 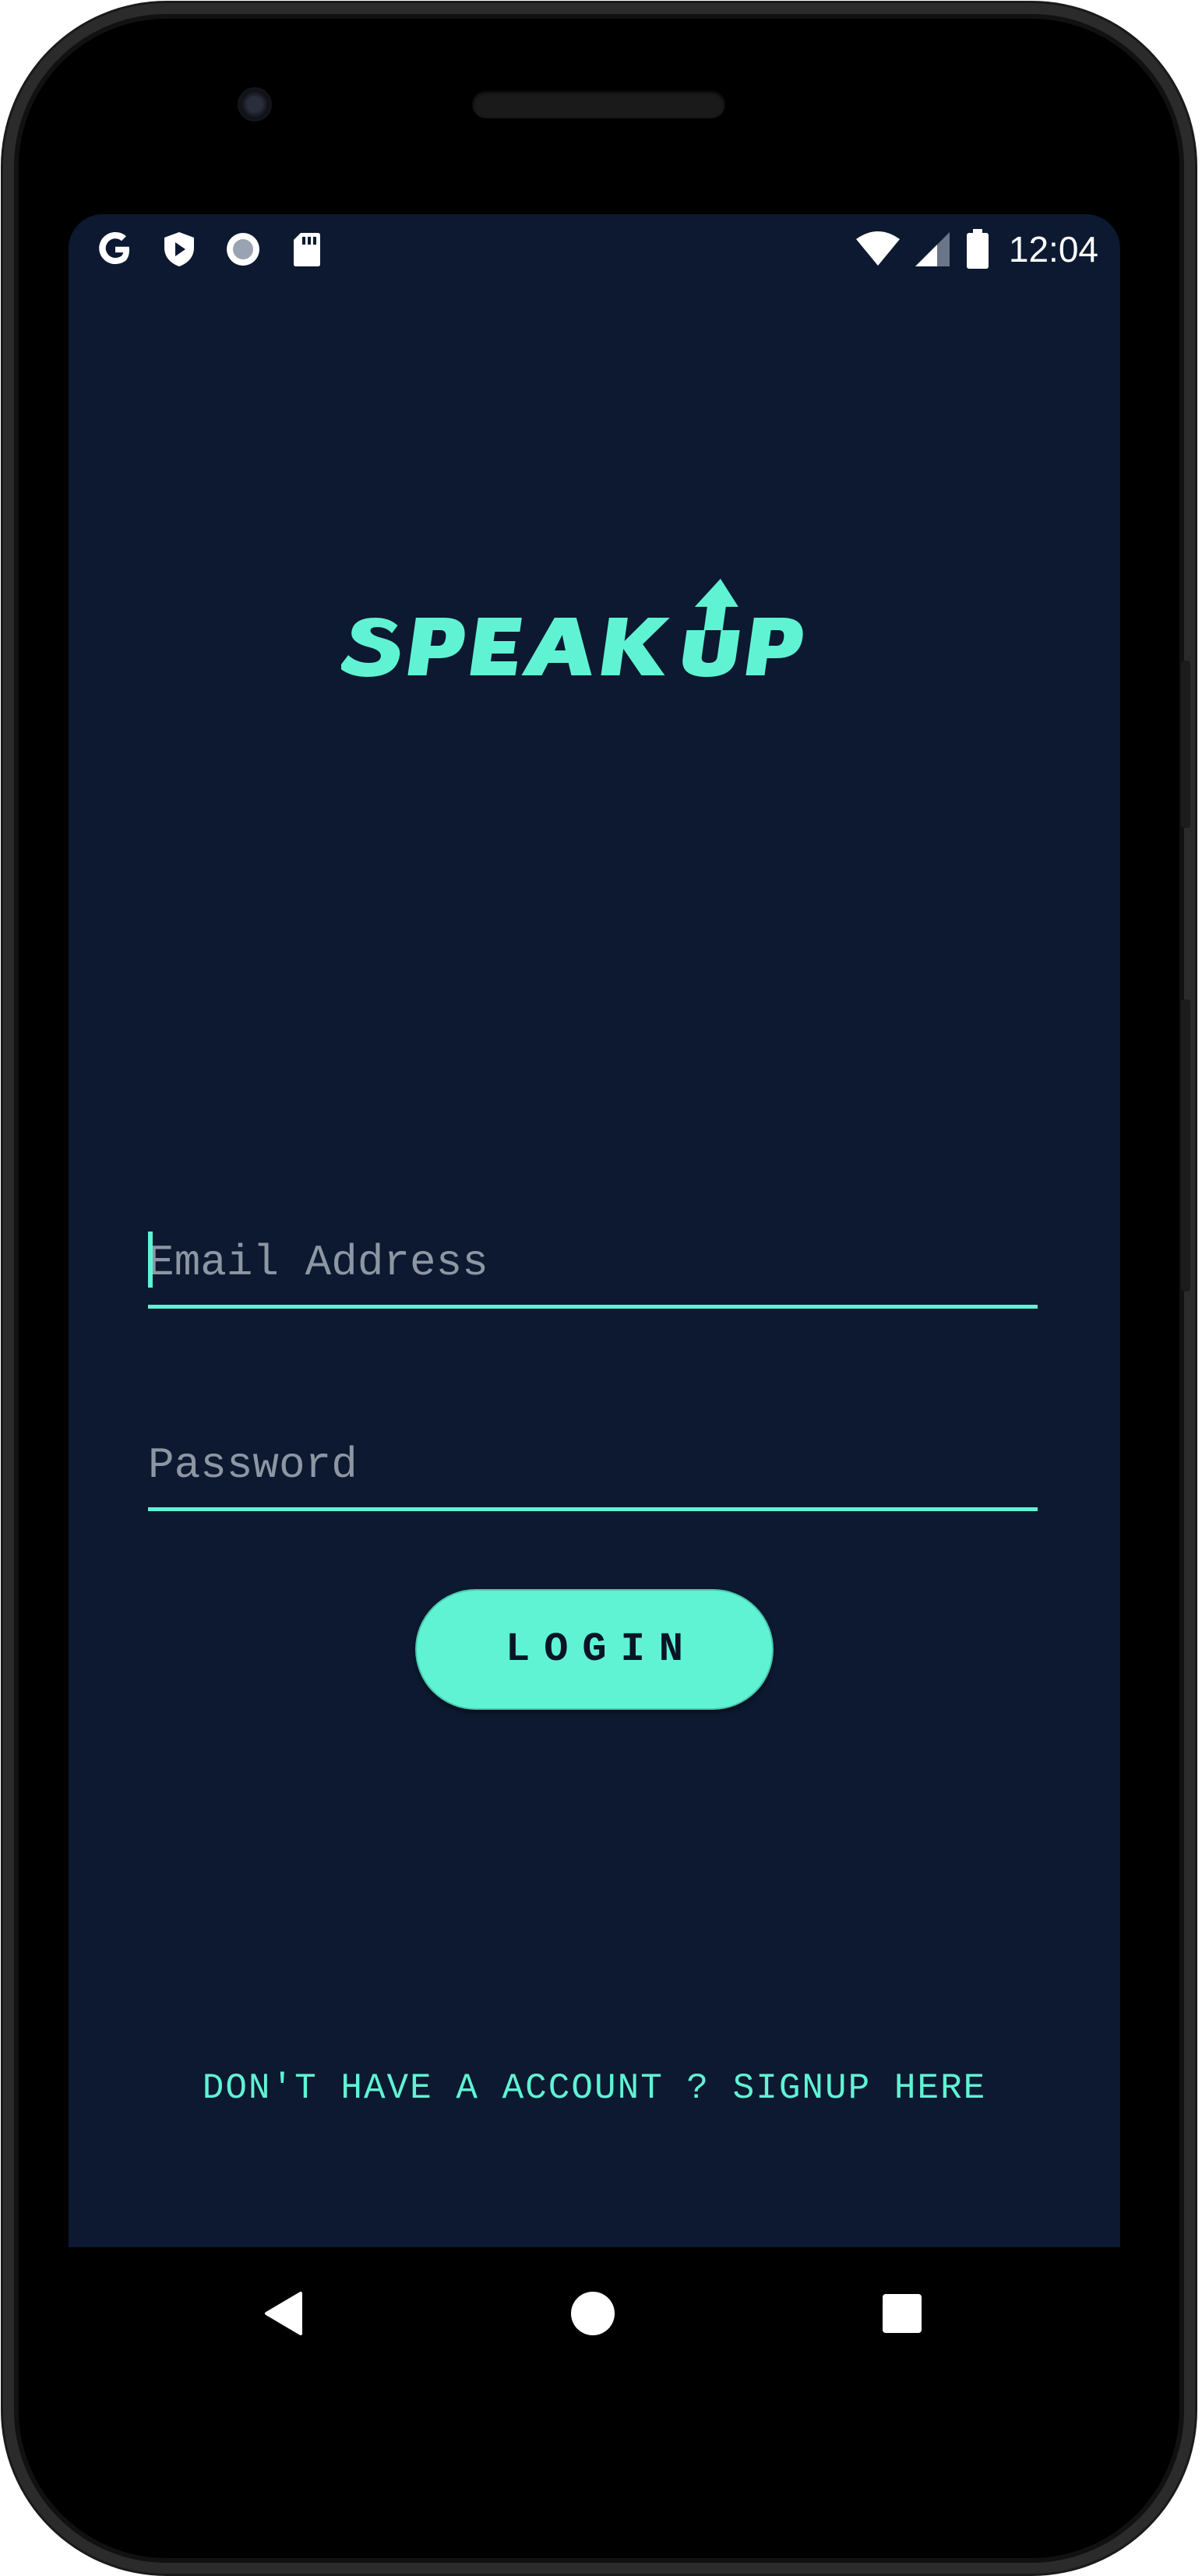 What do you see at coordinates (1053, 249) in the screenshot?
I see `status-clock: 12:04` at bounding box center [1053, 249].